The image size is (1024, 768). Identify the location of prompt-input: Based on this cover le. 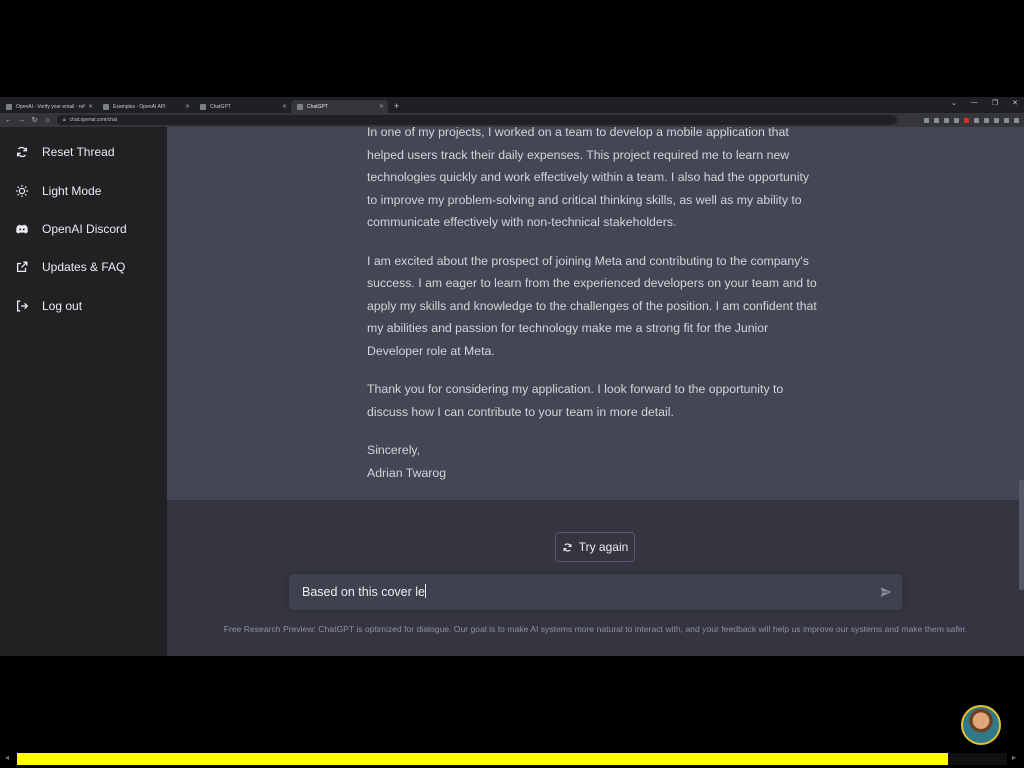
(595, 592).